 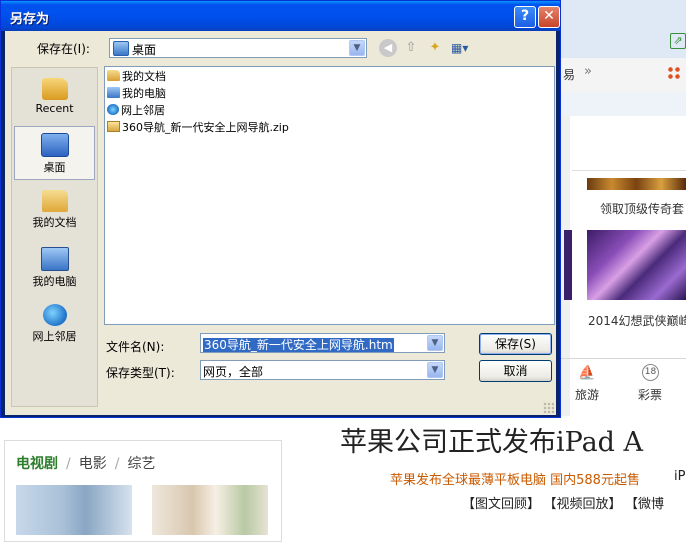 I want to click on filetype-value: 网页，全部, so click(x=233, y=372).